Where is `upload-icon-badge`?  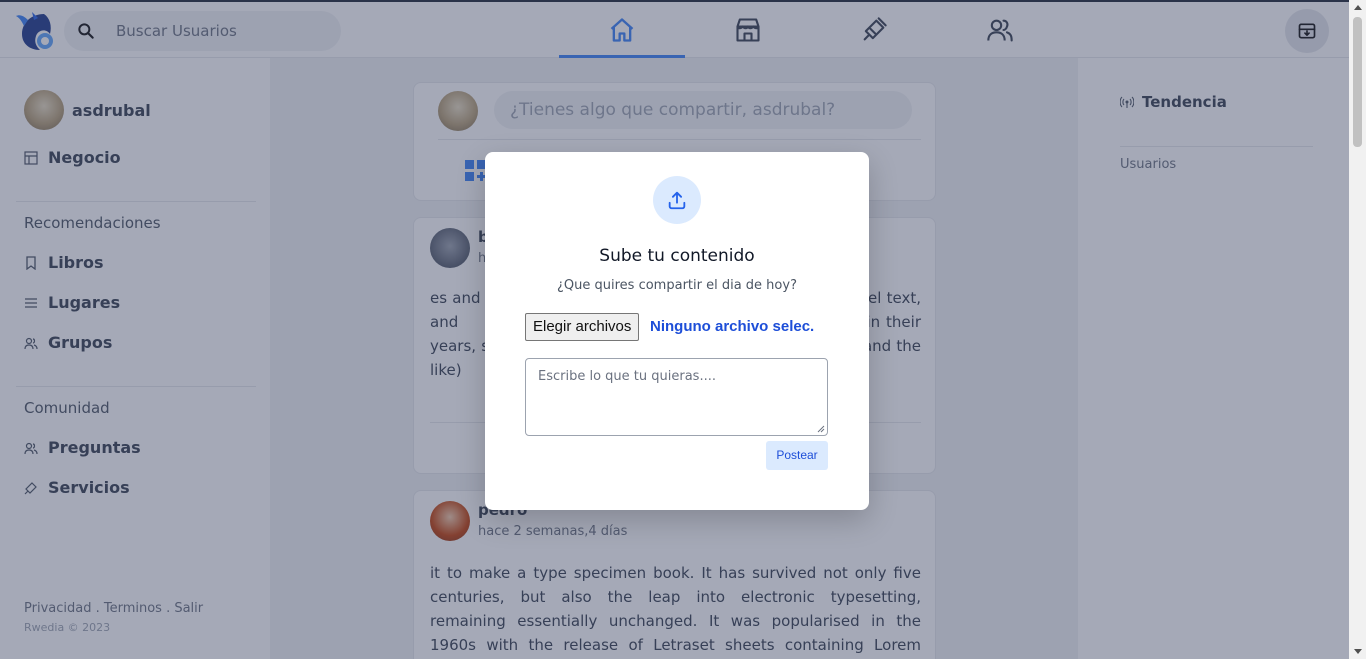
upload-icon-badge is located at coordinates (677, 200).